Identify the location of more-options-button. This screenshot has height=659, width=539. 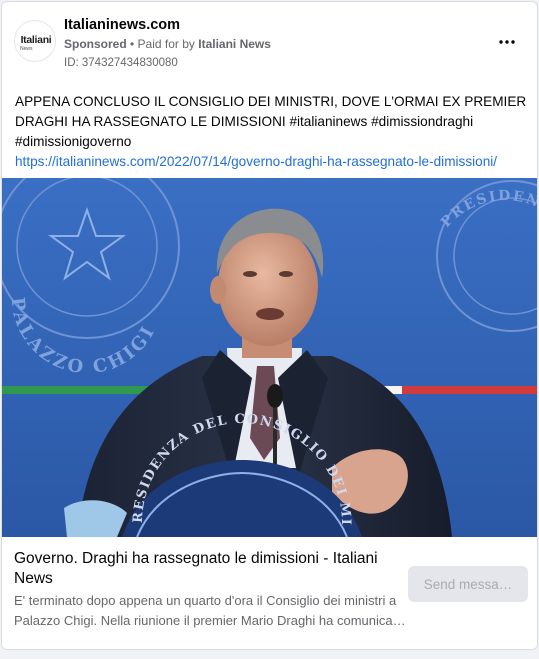
(507, 42).